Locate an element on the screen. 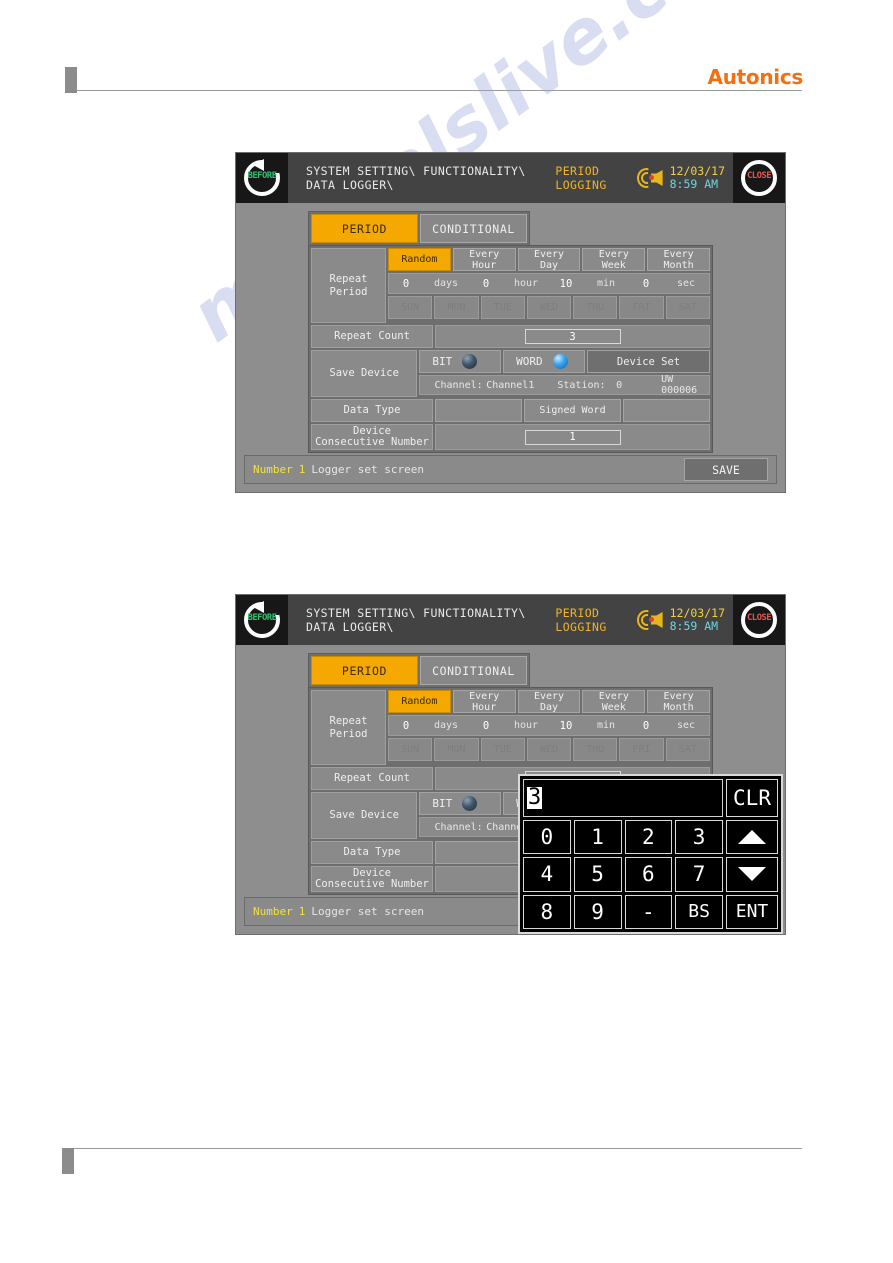 The height and width of the screenshot is (1263, 893). keypad-key-5: 5 is located at coordinates (597, 874).